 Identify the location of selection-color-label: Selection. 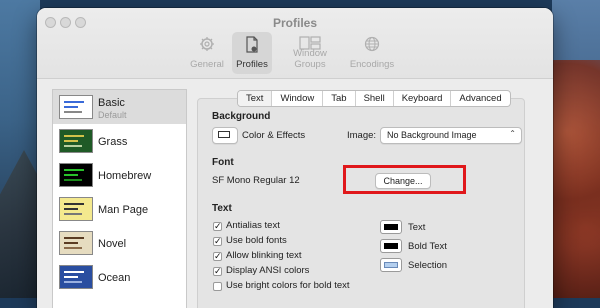
(428, 265).